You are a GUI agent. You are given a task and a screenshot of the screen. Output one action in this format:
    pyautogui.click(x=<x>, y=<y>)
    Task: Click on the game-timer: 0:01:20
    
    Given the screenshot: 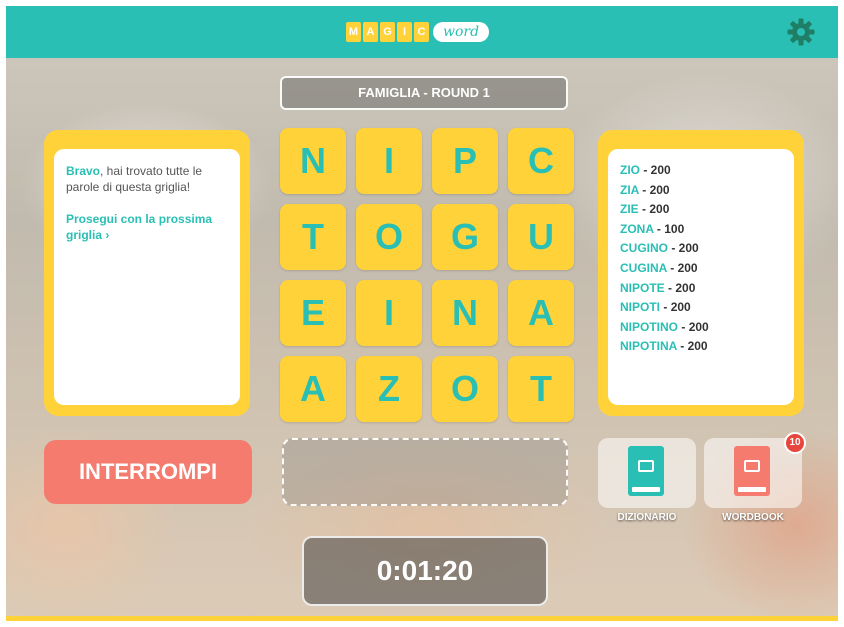 What is the action you would take?
    pyautogui.click(x=425, y=571)
    